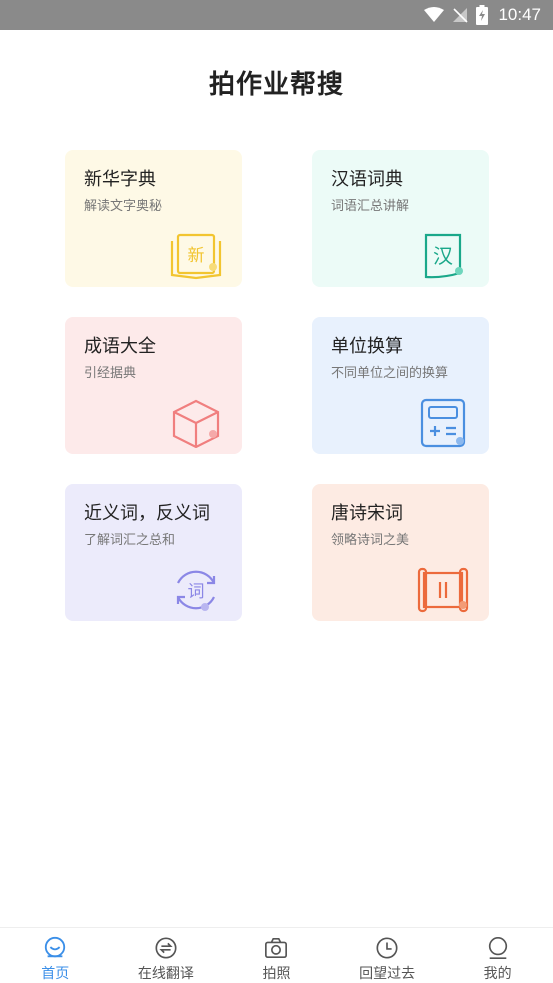 The image size is (553, 983). I want to click on wifi-icon, so click(434, 15).